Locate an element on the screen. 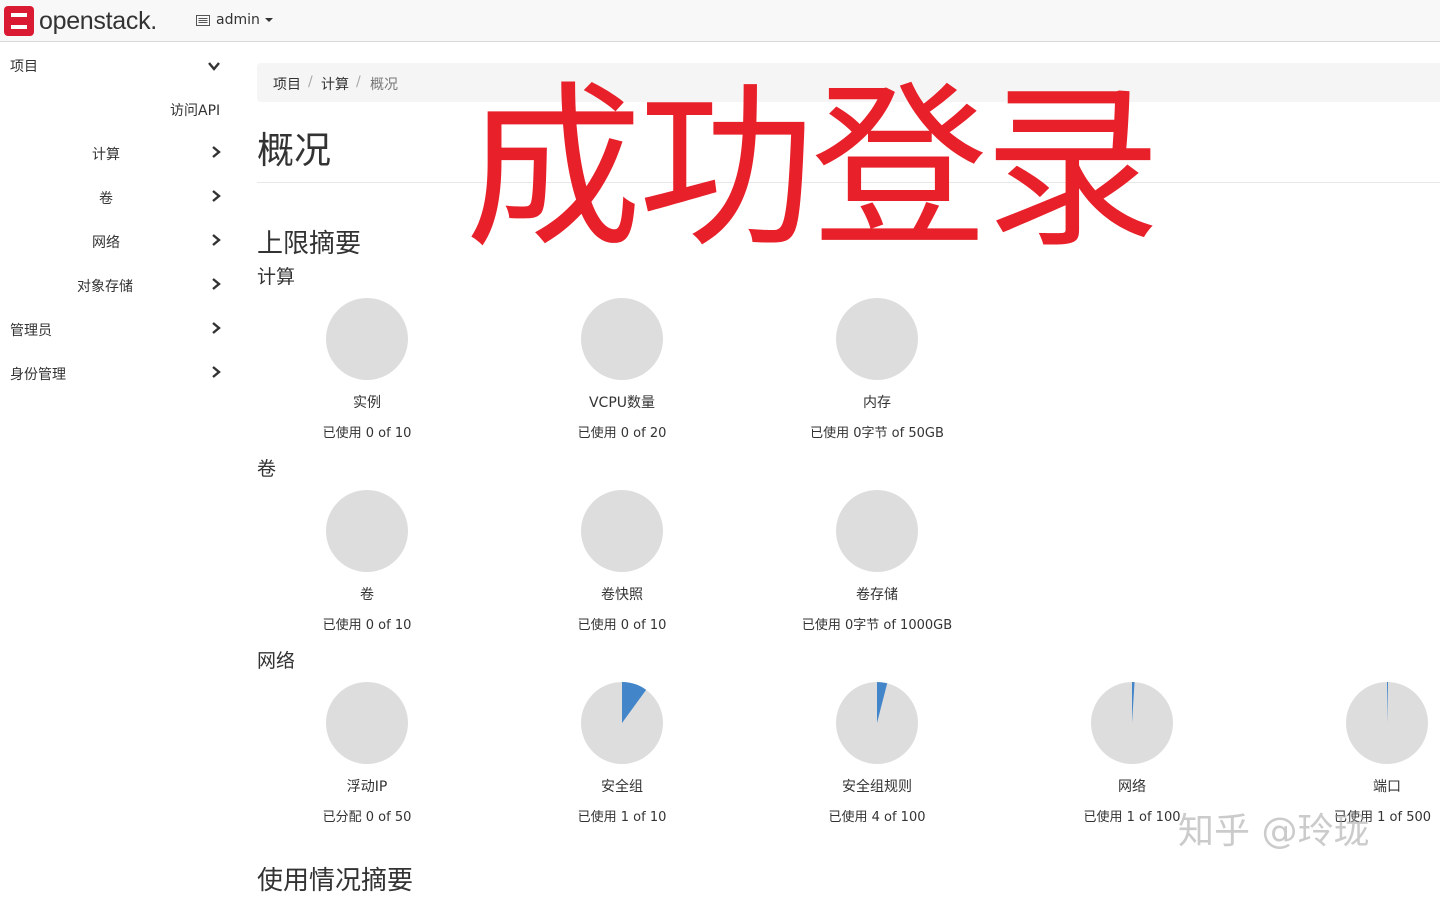 The image size is (1440, 897). sidebar-item-label: 项目 is located at coordinates (24, 67).